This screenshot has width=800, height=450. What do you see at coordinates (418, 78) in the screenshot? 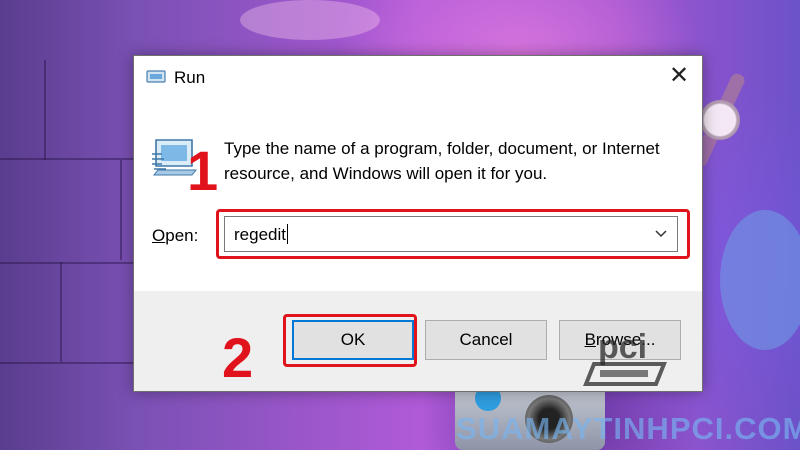
I see `title-bar: Run ✕` at bounding box center [418, 78].